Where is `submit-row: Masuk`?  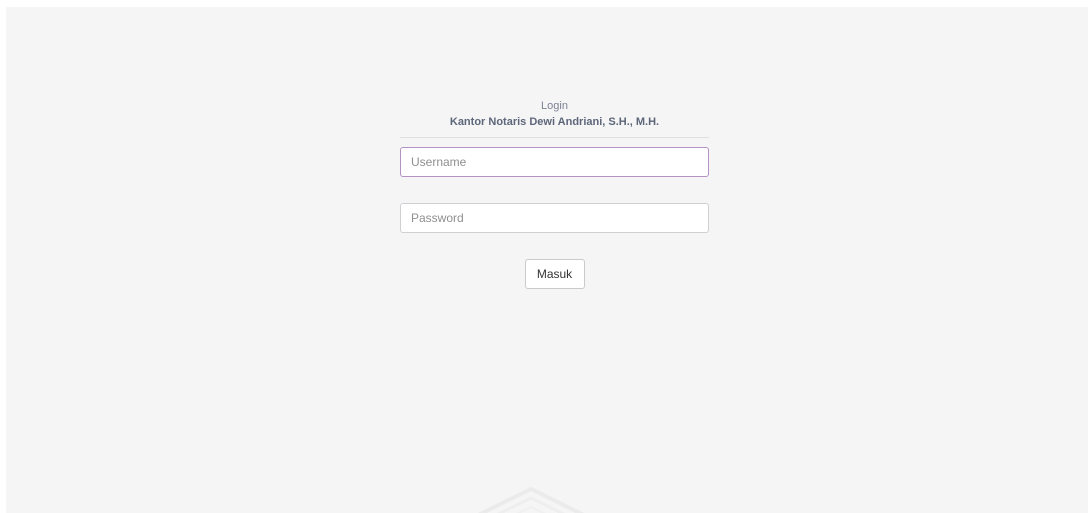 submit-row: Masuk is located at coordinates (554, 274).